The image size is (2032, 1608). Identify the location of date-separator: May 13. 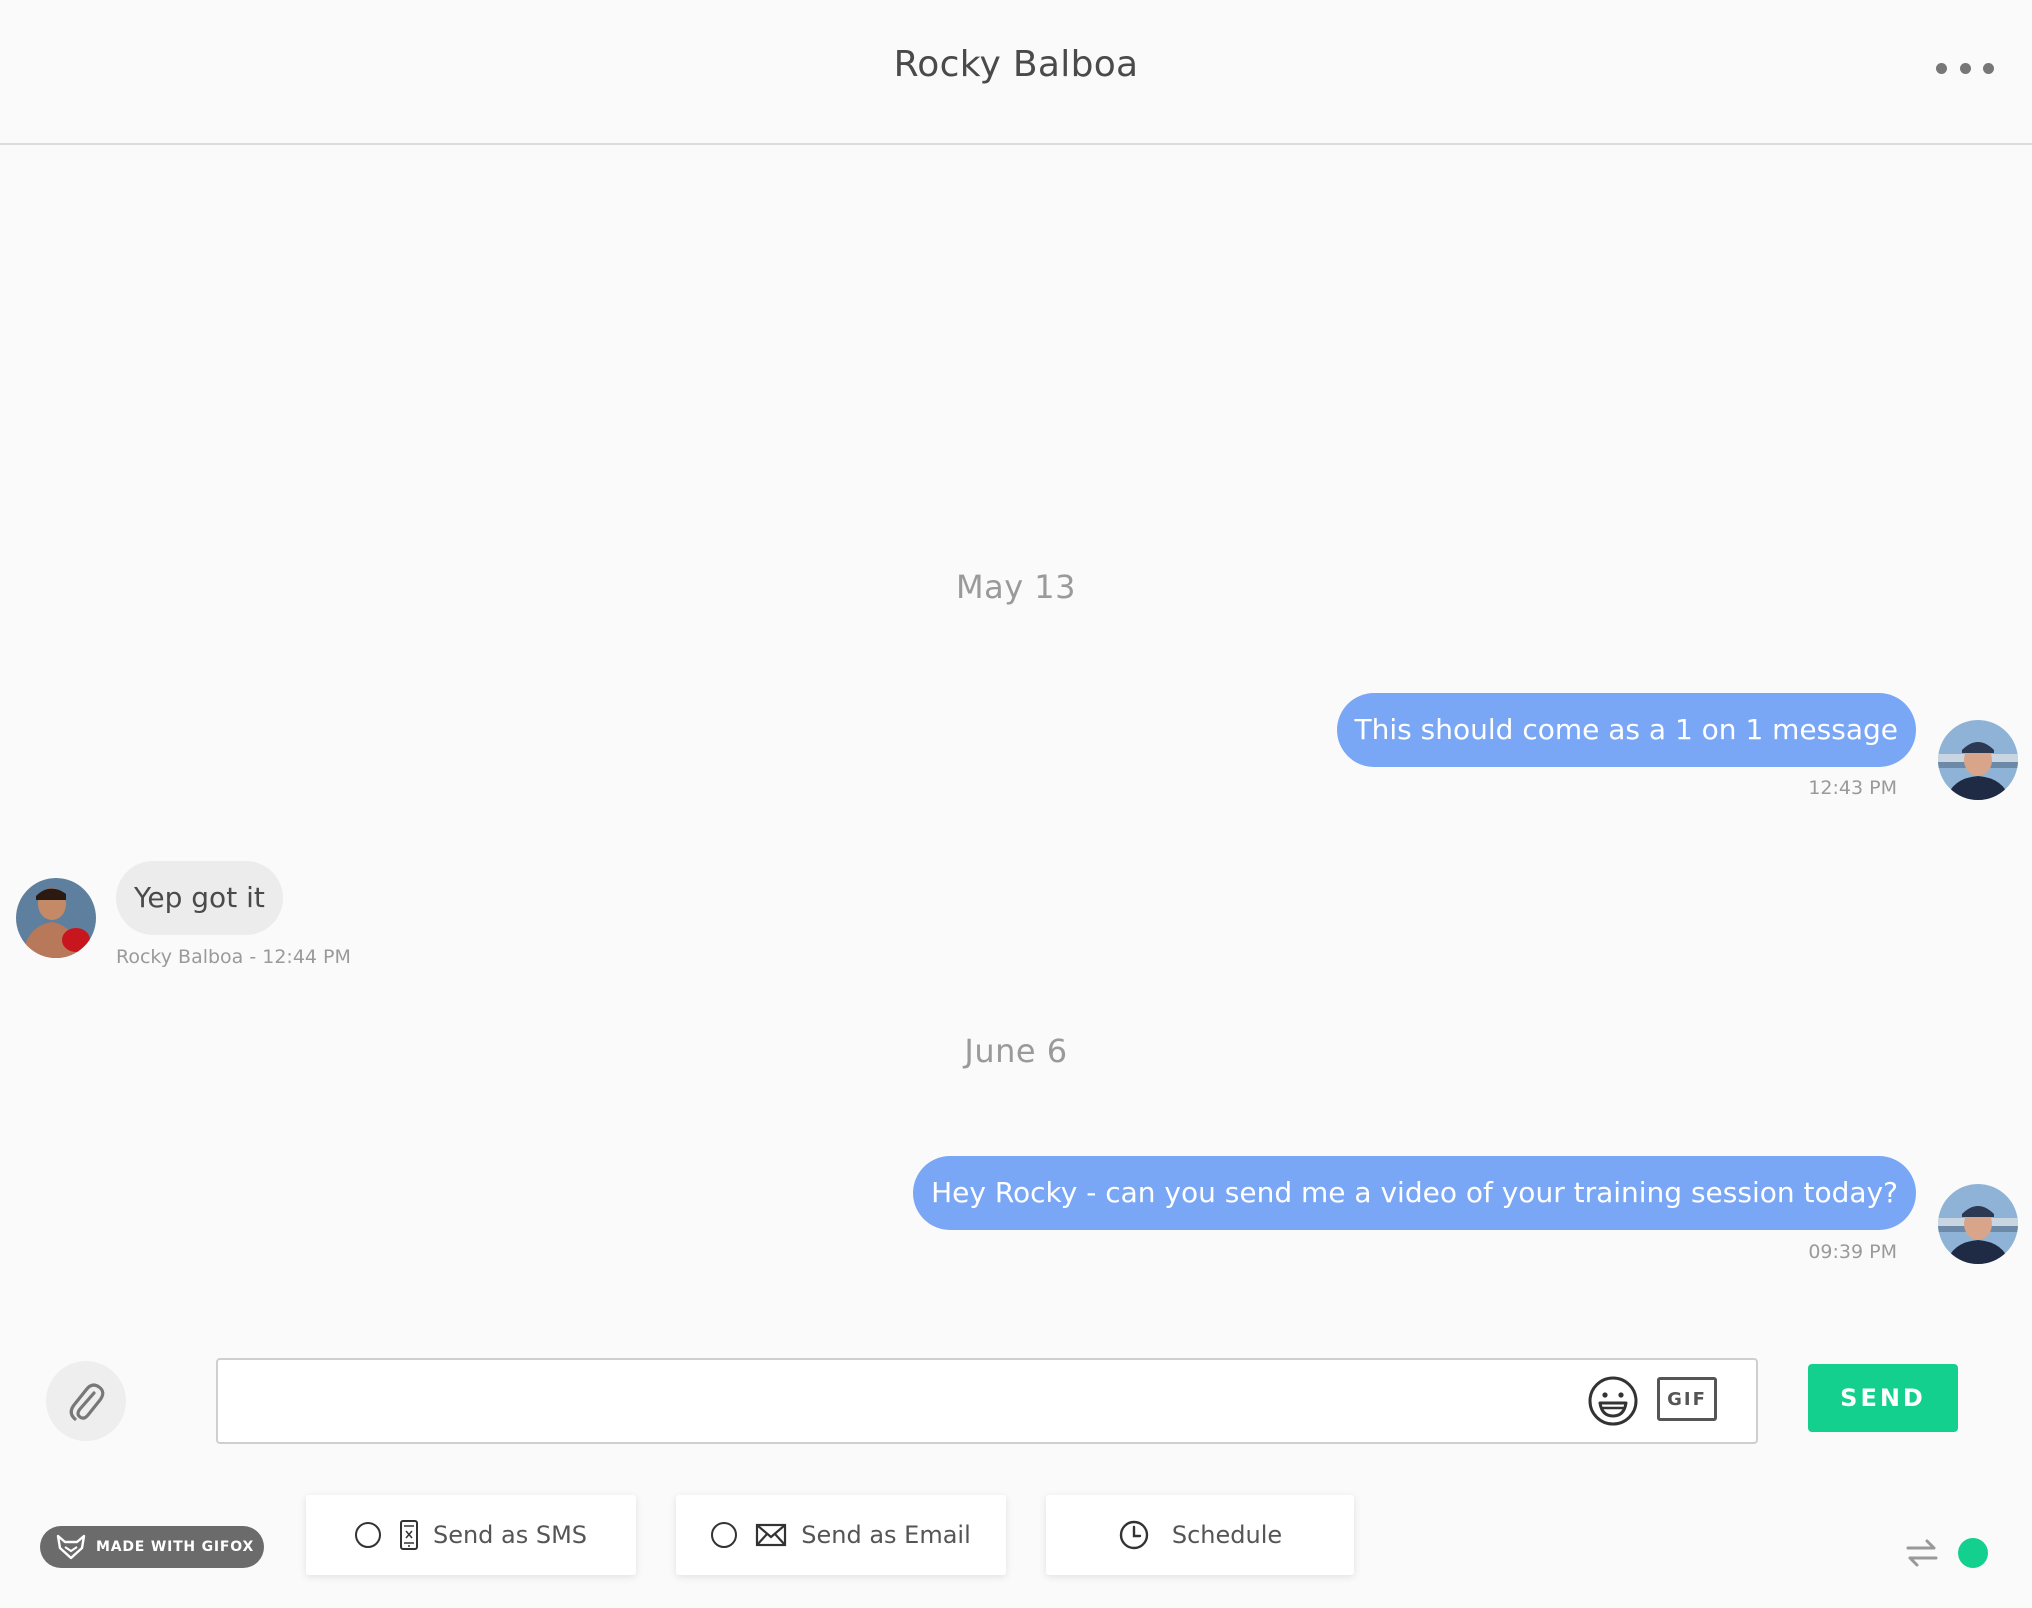
(1016, 587).